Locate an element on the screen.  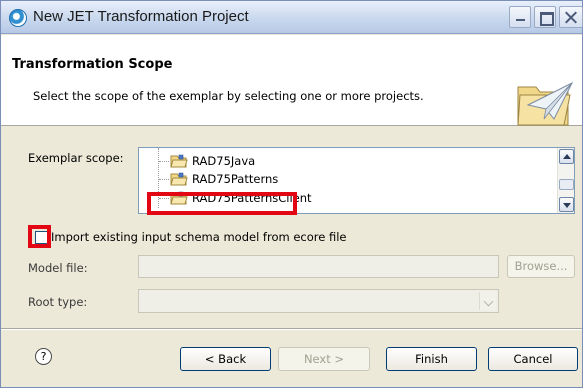
root-type-label: Root type: is located at coordinates (58, 302).